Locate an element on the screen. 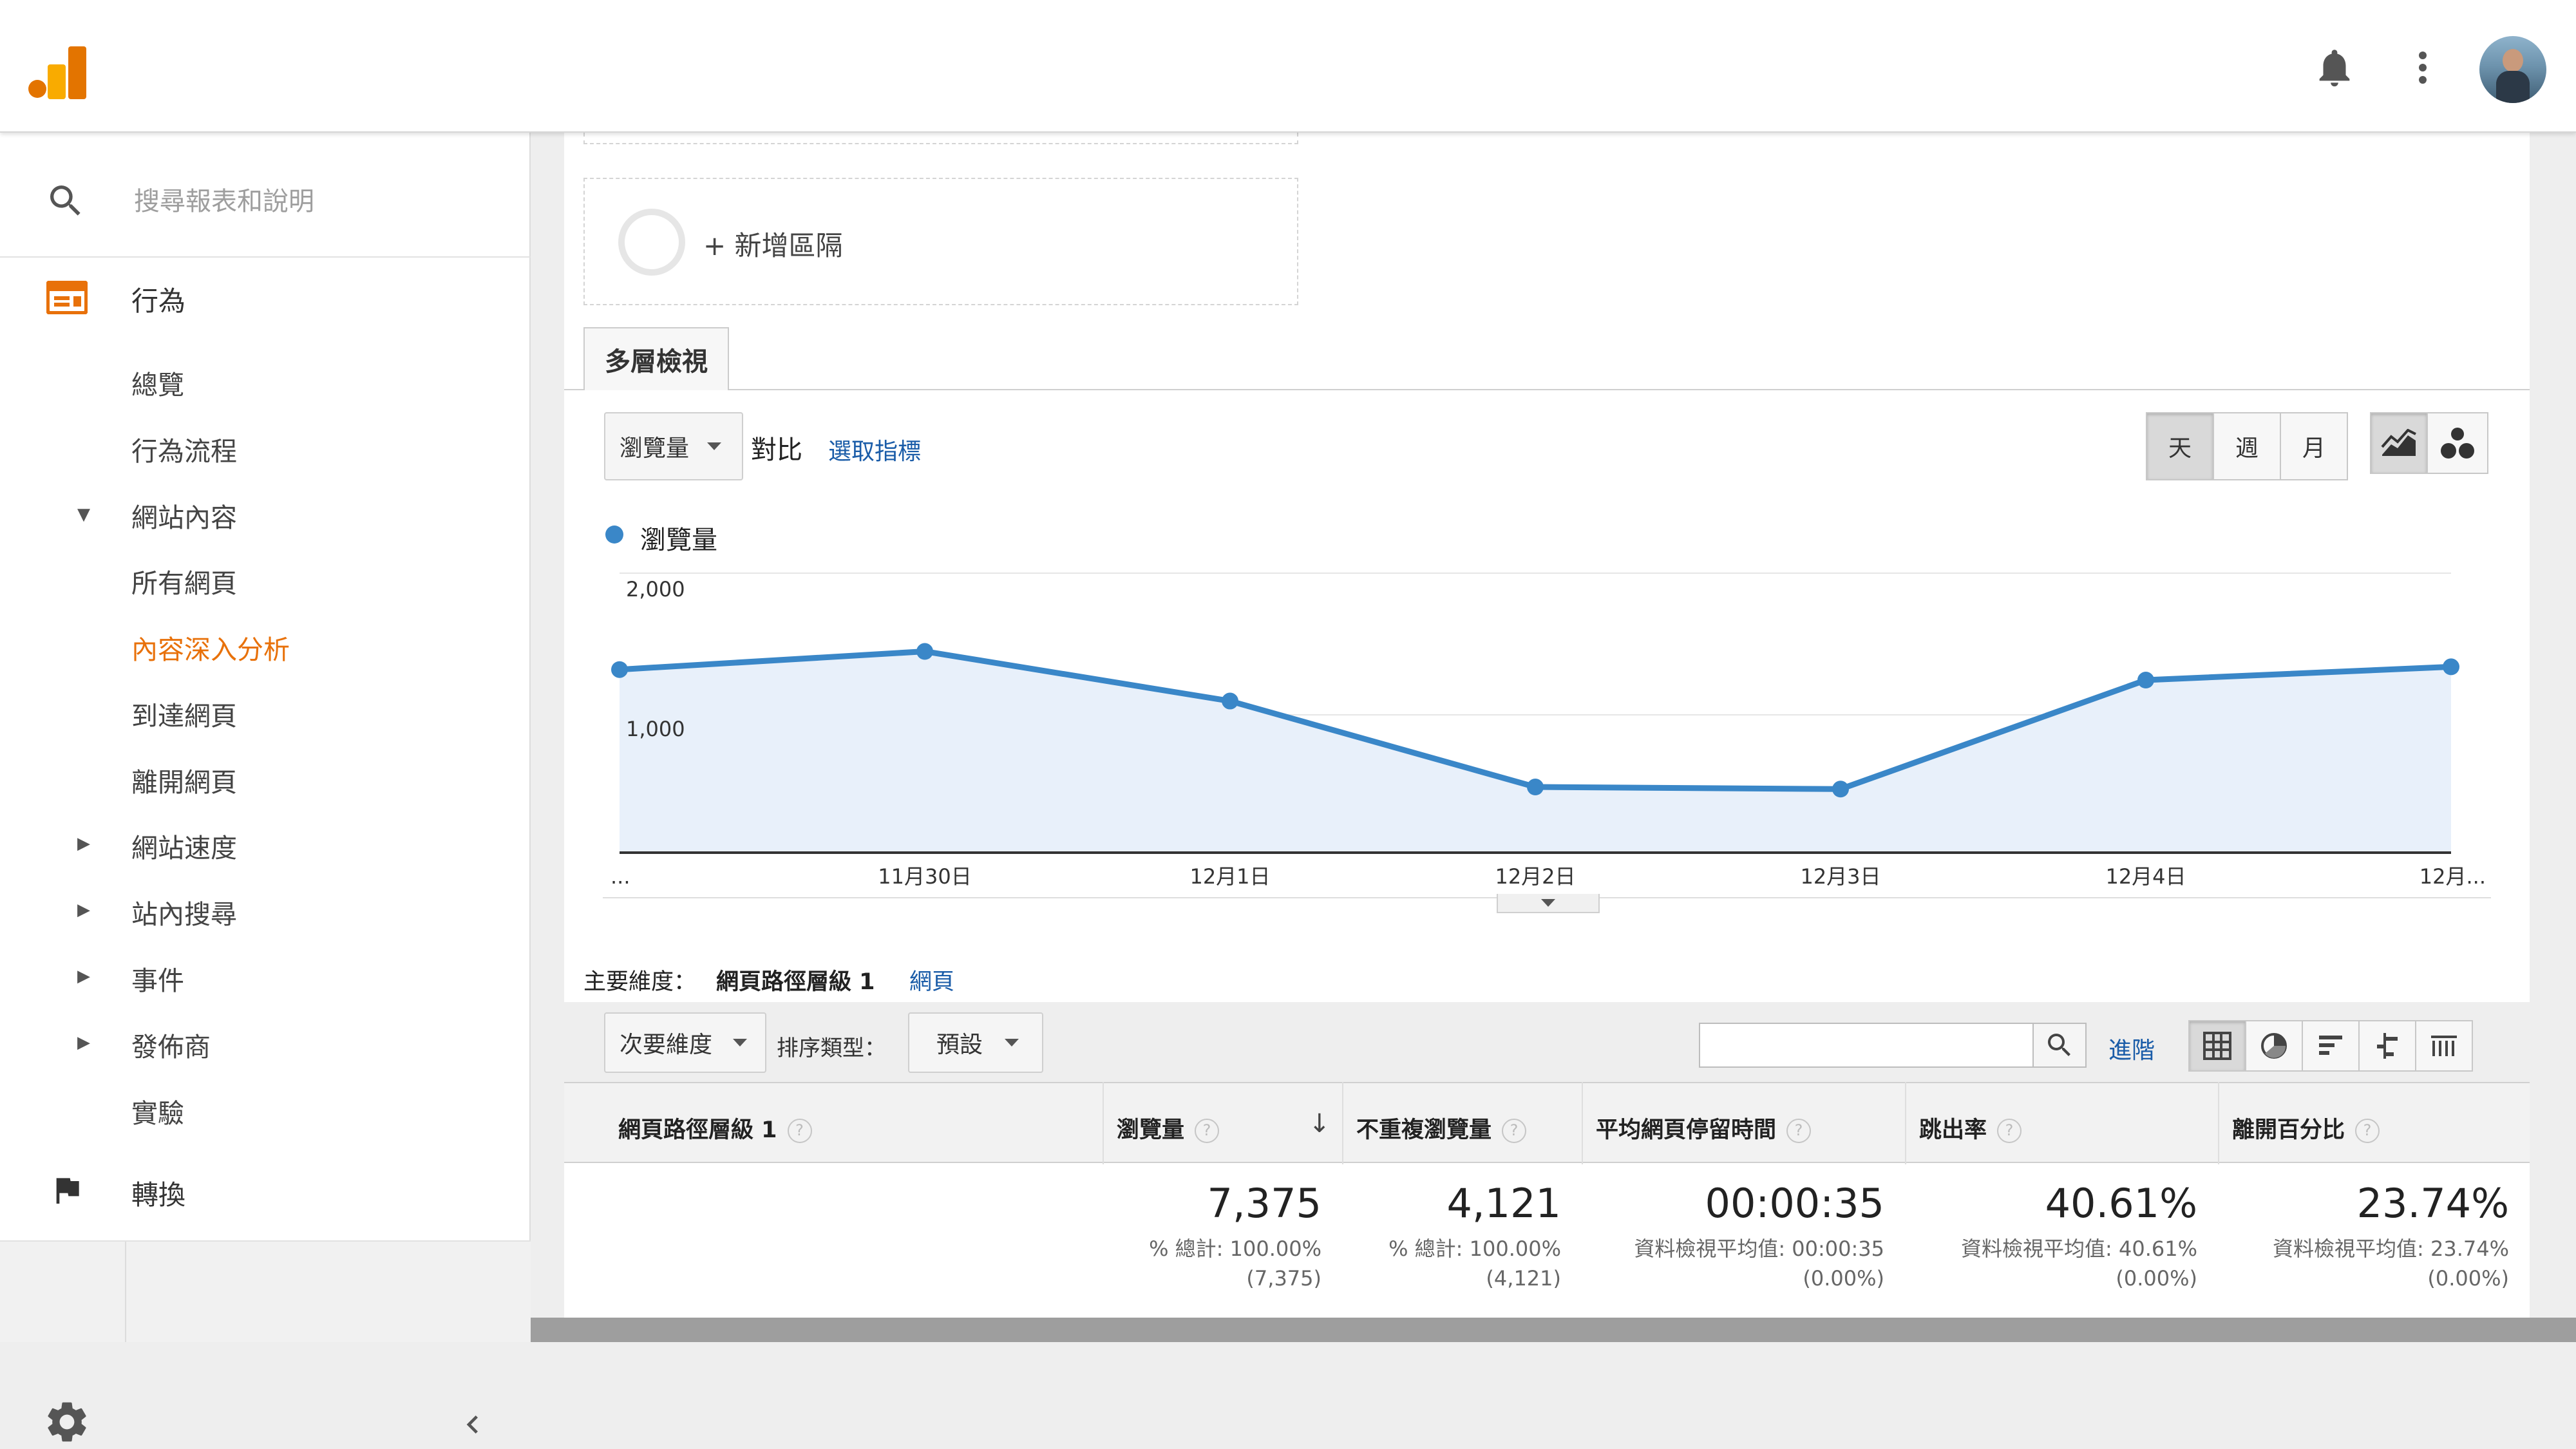  tab-explorer: 多層檢視 is located at coordinates (656, 358).